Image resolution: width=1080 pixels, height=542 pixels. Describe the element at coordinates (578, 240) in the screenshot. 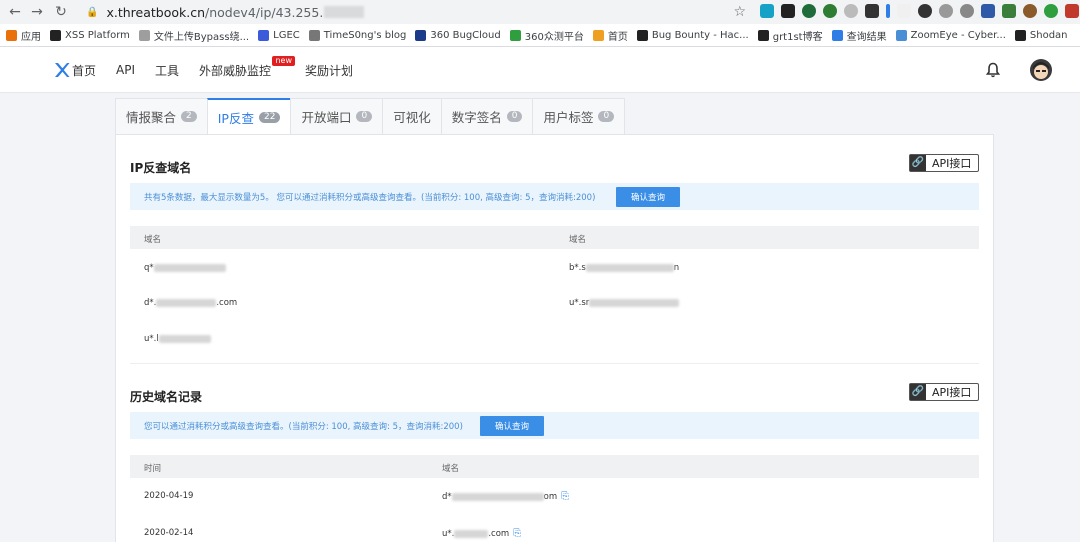

I see `column-header-domain-right: 域名` at that location.